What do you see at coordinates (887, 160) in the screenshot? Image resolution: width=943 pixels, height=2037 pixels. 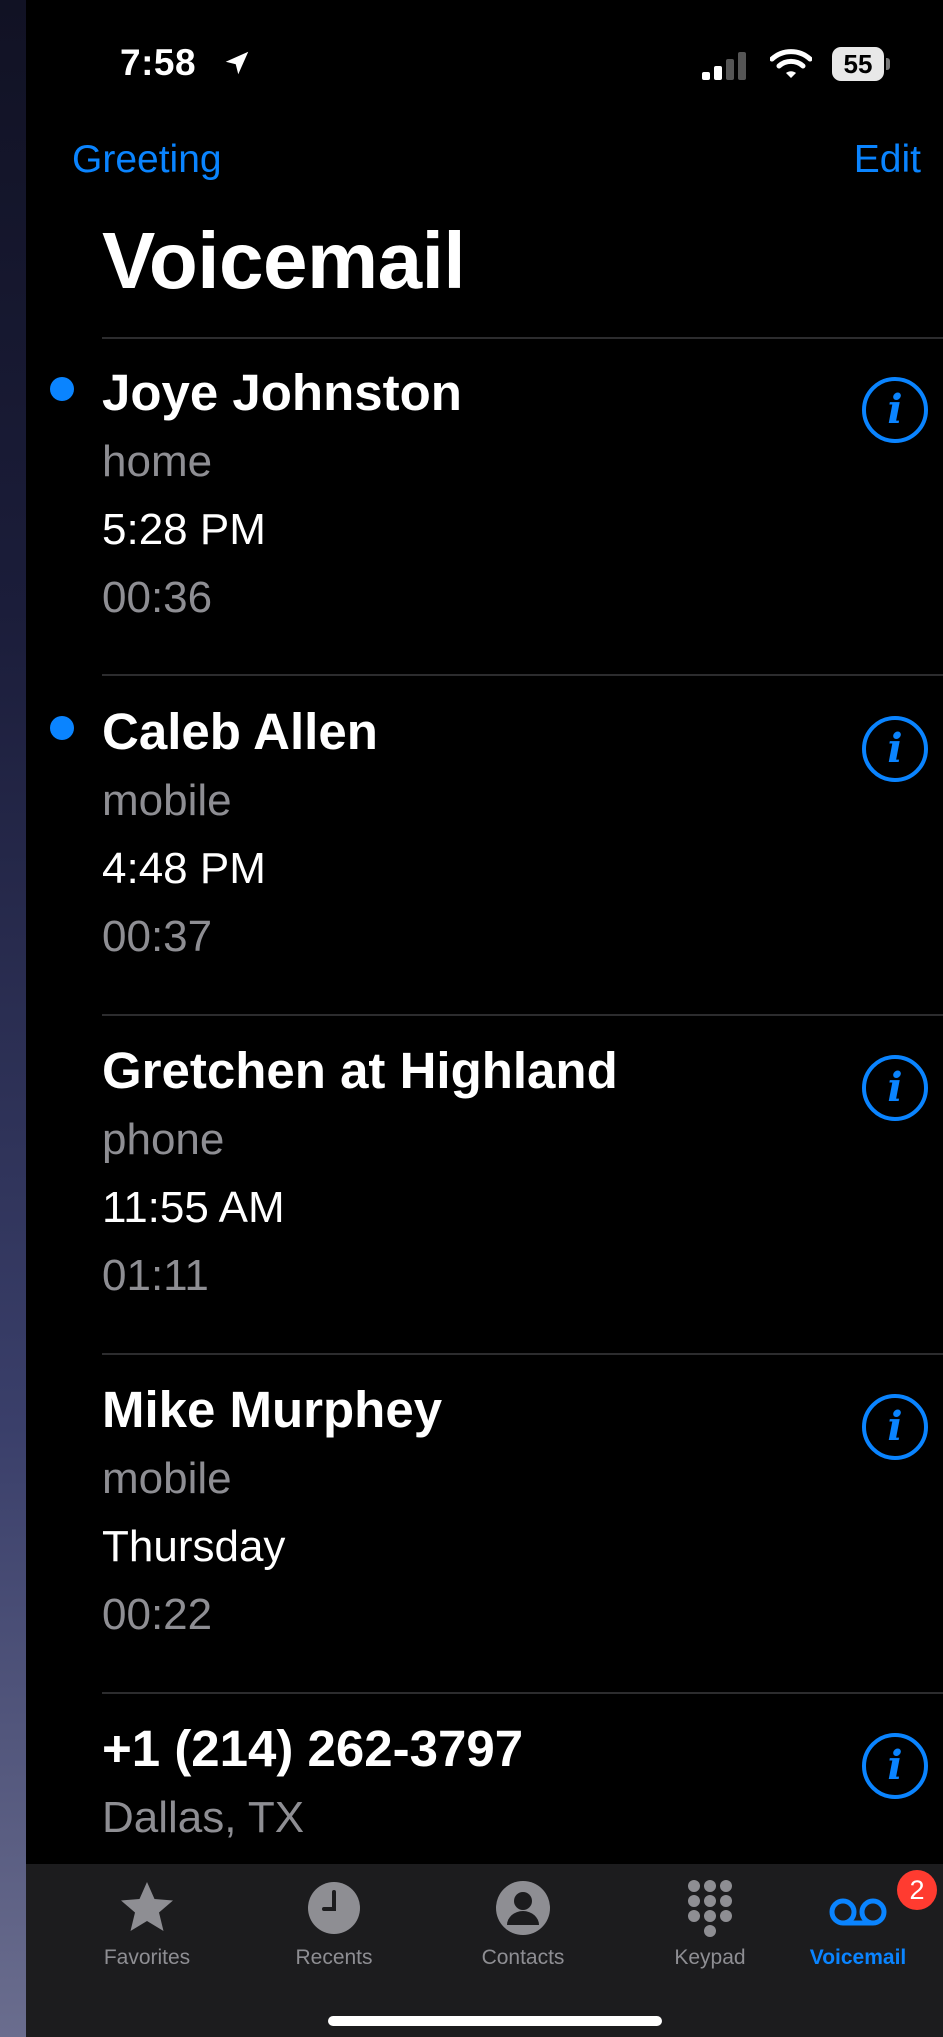 I see `edit-button: Edit` at bounding box center [887, 160].